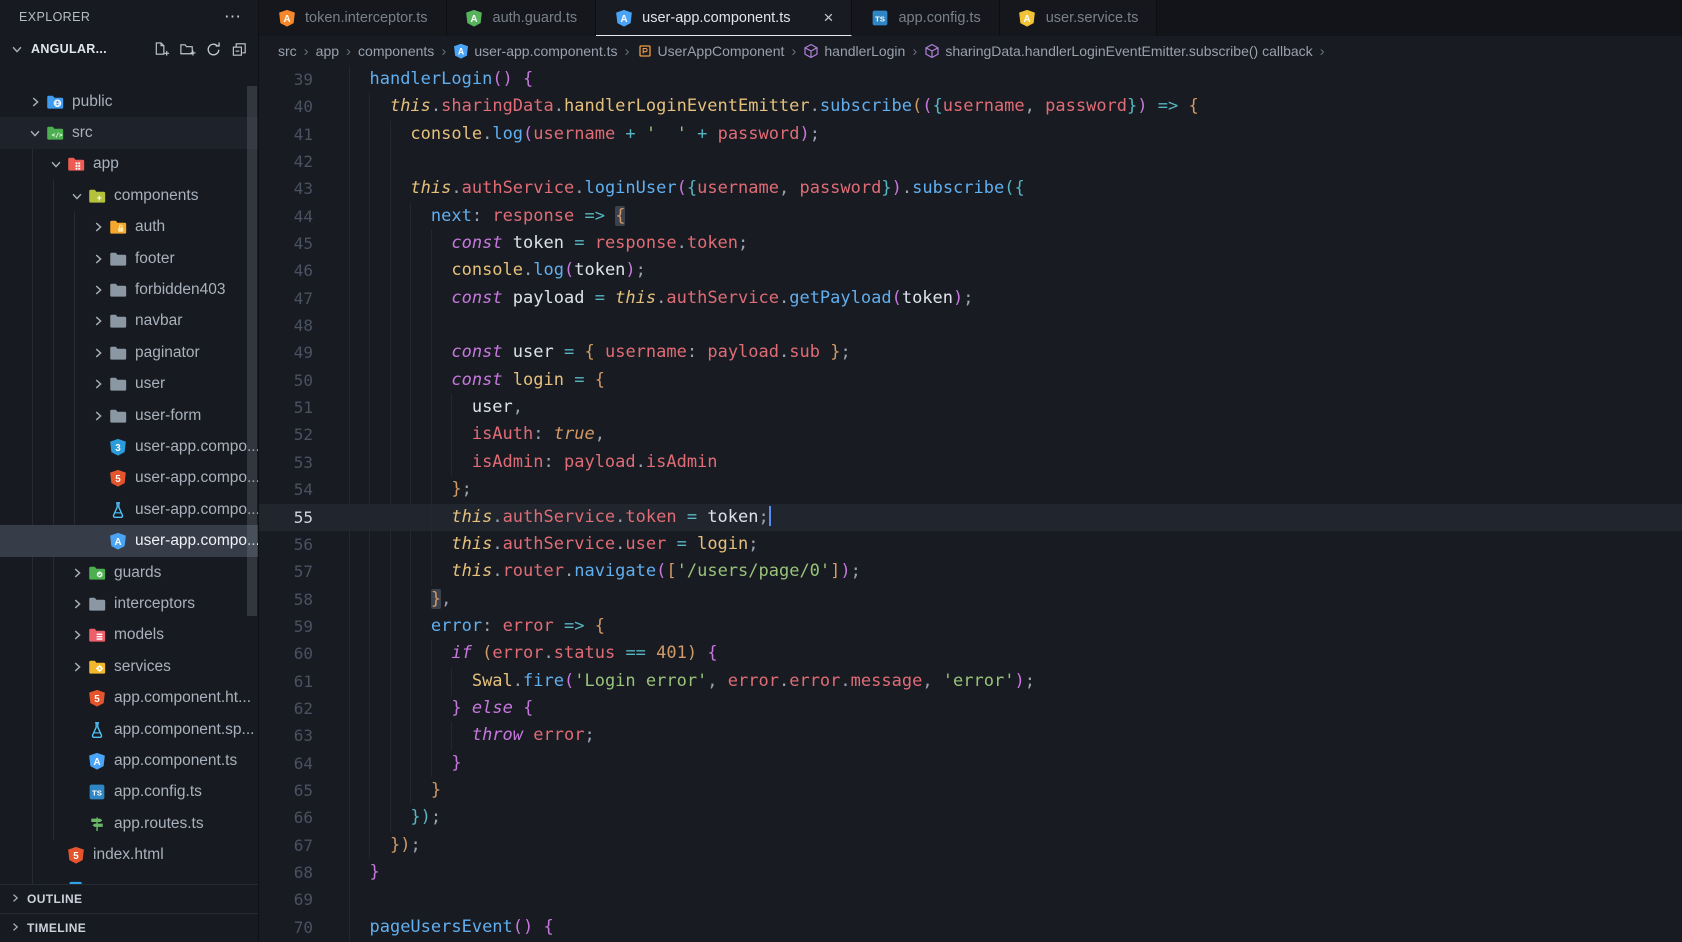  Describe the element at coordinates (129, 666) in the screenshot. I see `tree-item-services: services` at that location.